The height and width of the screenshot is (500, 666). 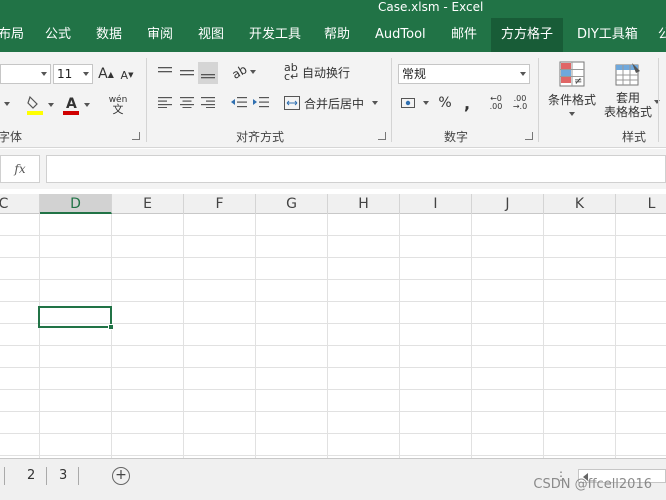 What do you see at coordinates (627, 74) in the screenshot?
I see `format-as-table-icon` at bounding box center [627, 74].